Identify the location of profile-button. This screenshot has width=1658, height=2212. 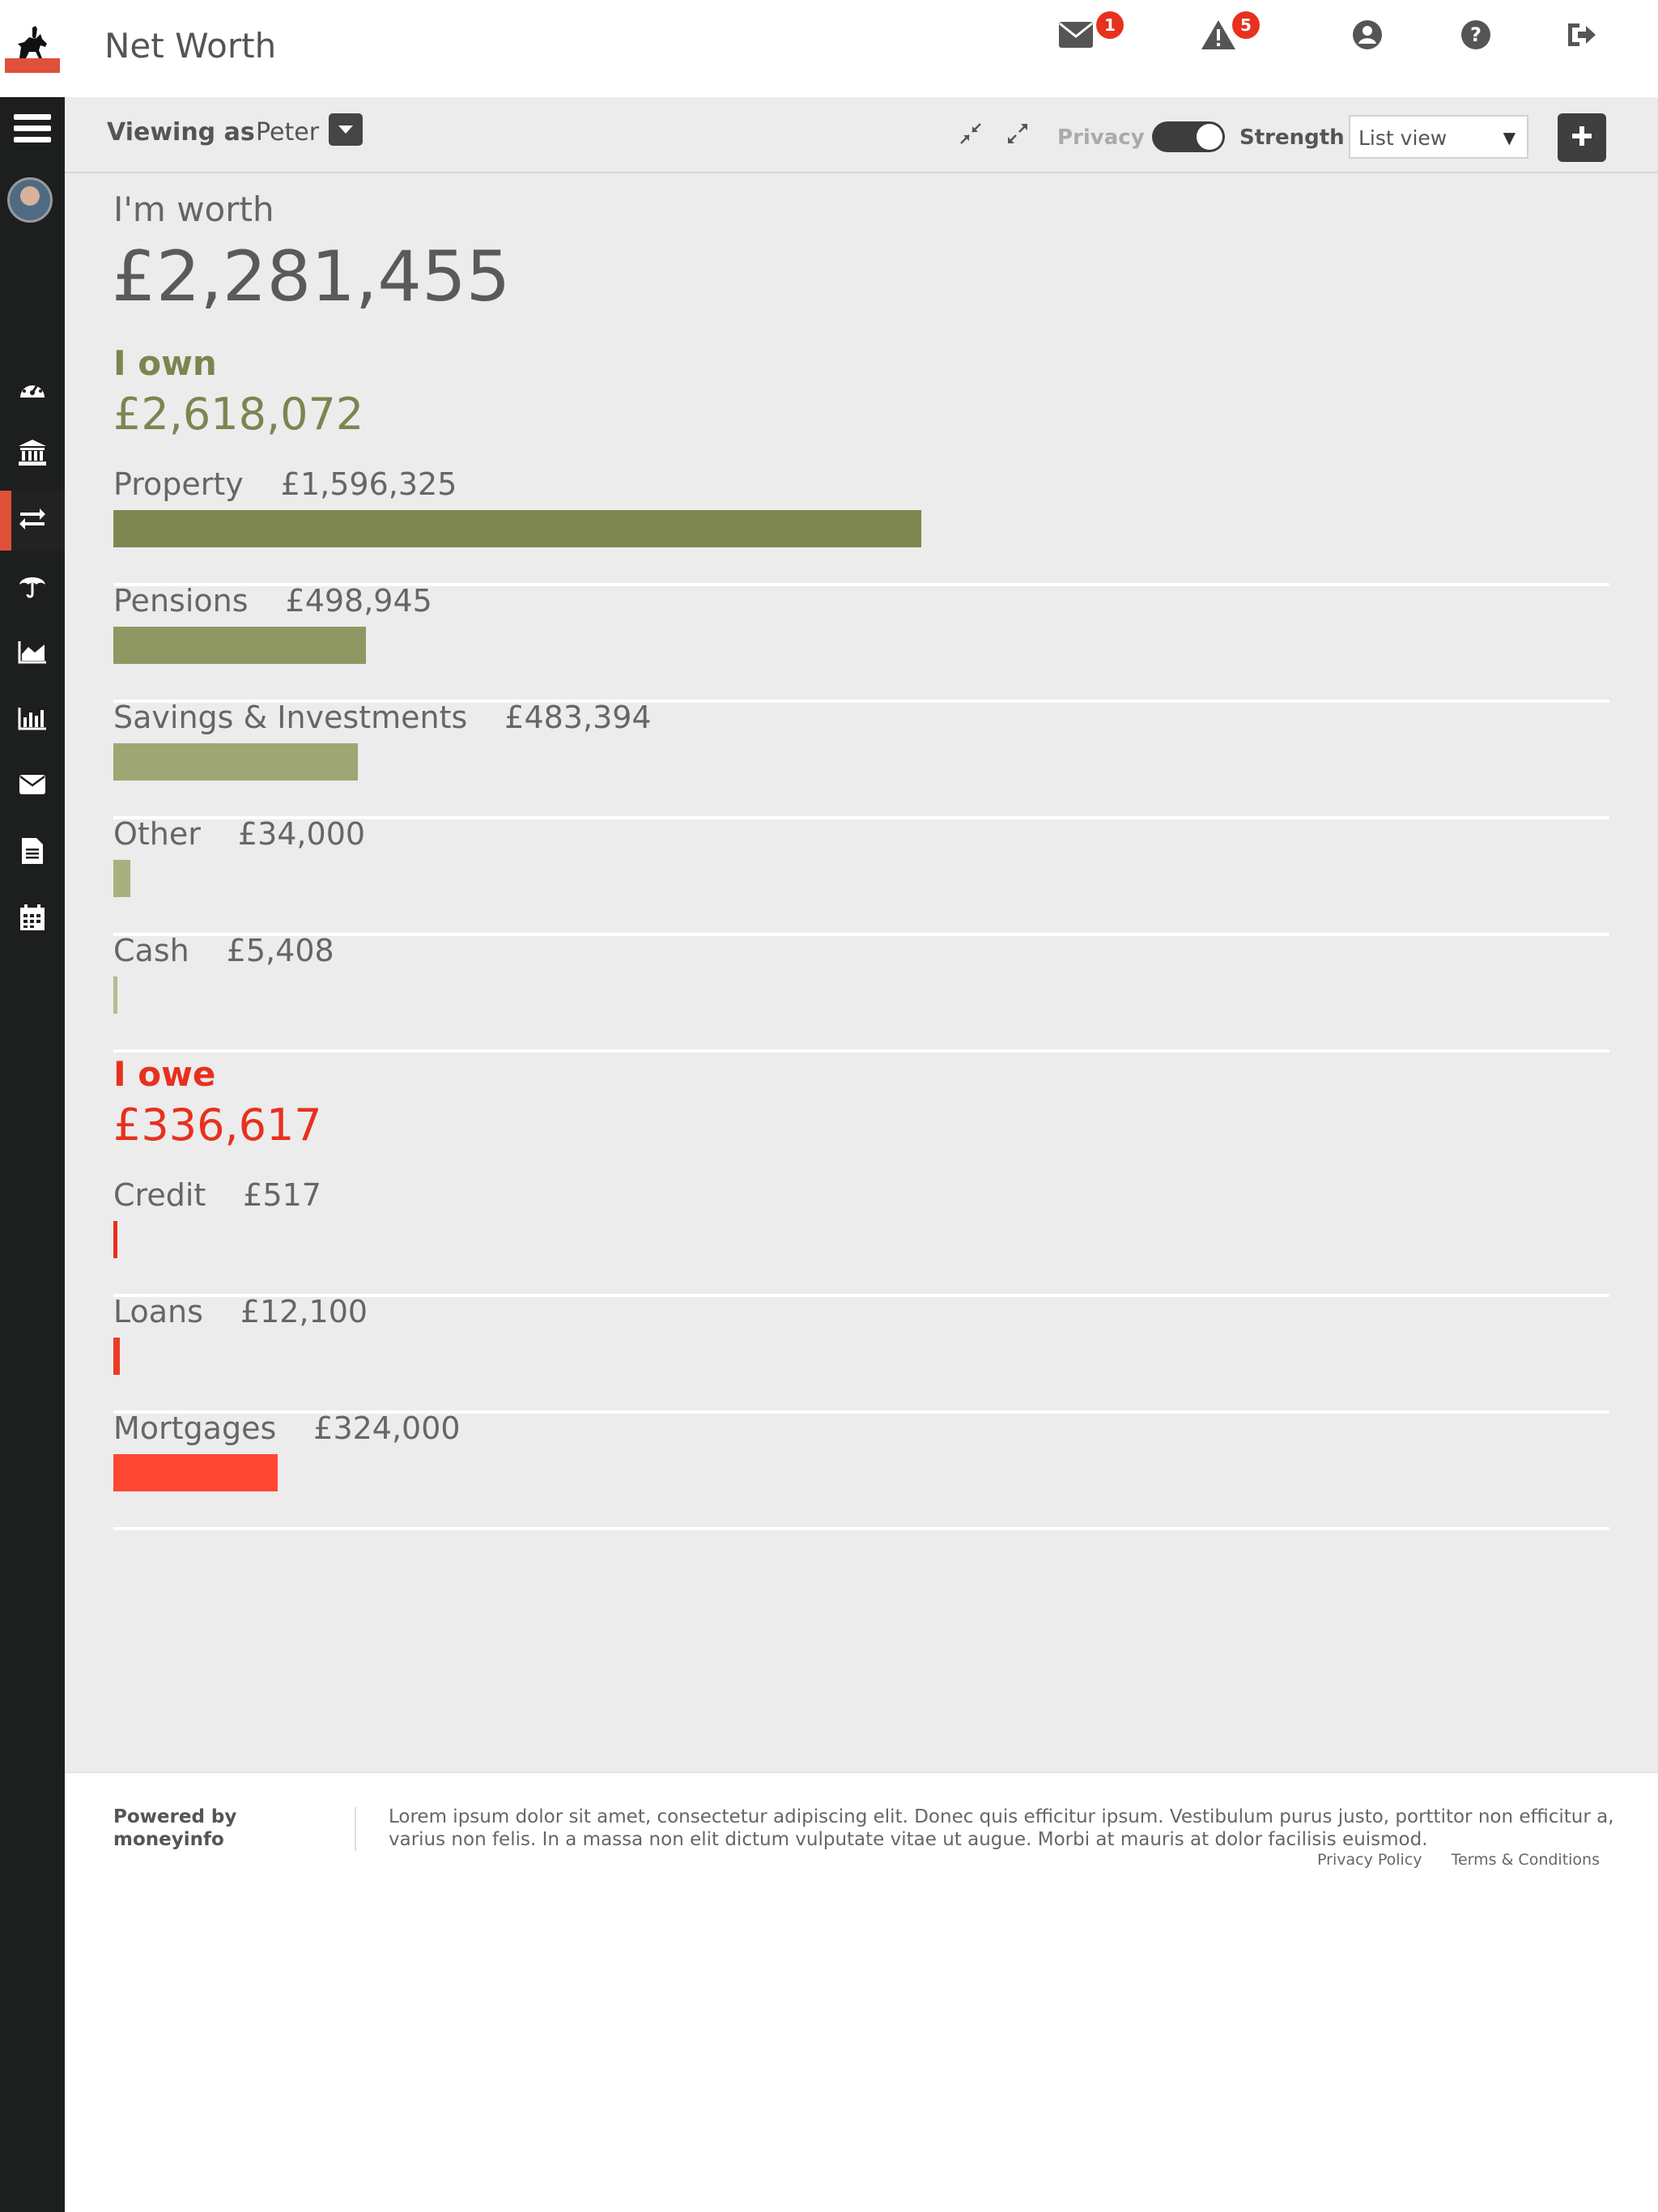
(1367, 37).